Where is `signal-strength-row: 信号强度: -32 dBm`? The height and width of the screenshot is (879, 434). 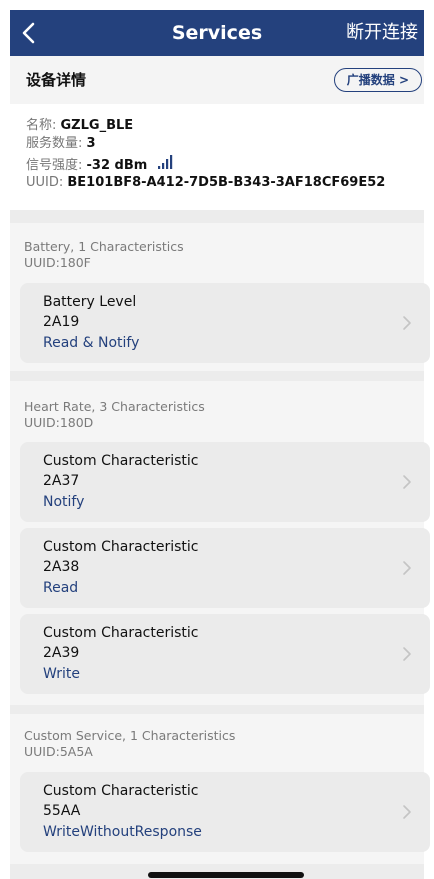 signal-strength-row: 信号强度: -32 dBm is located at coordinates (99, 164).